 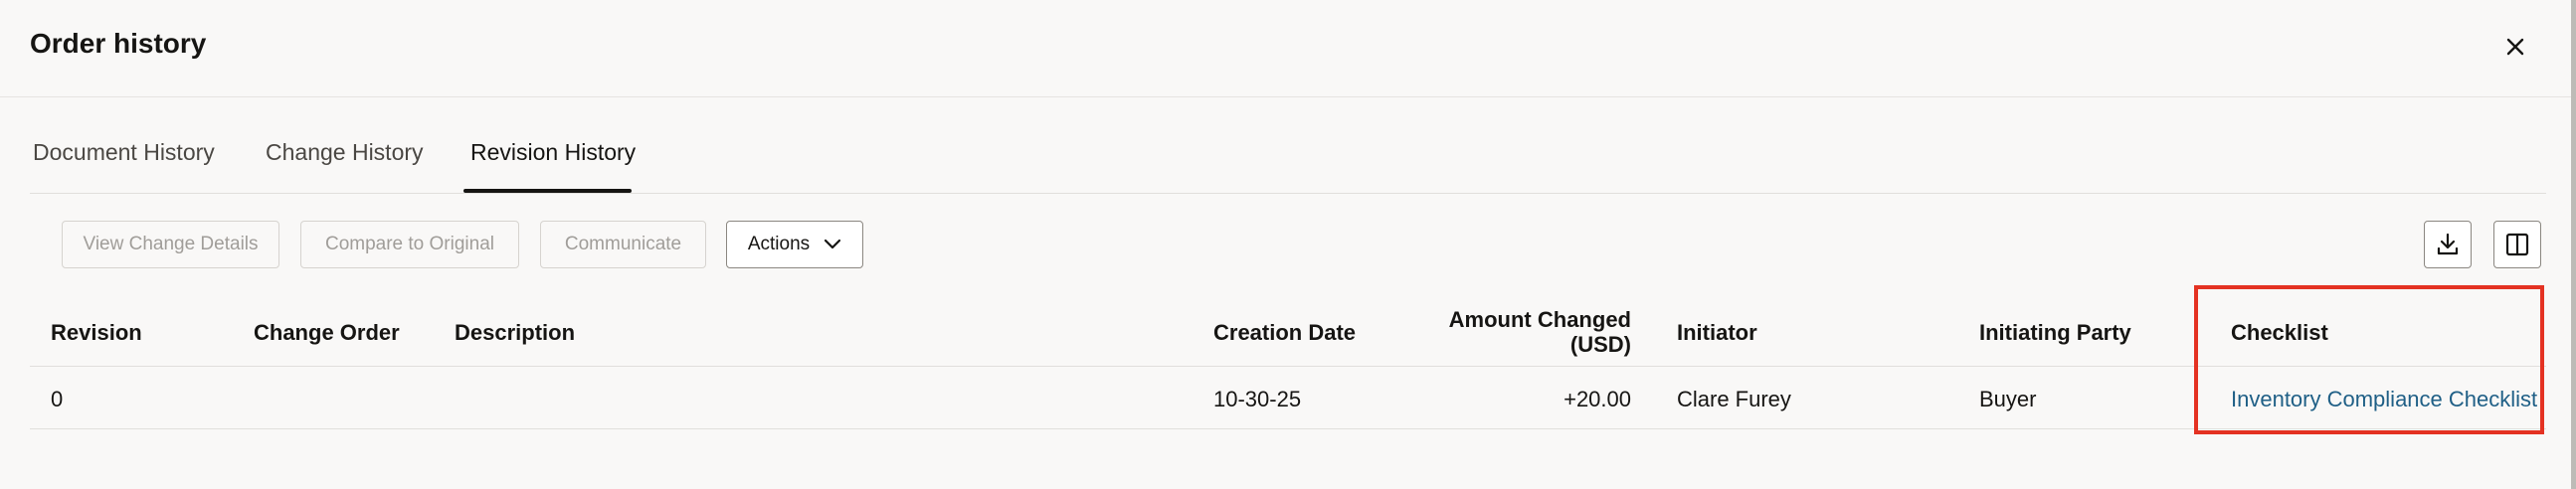 What do you see at coordinates (1717, 333) in the screenshot?
I see `column-header-initiator: Initiator` at bounding box center [1717, 333].